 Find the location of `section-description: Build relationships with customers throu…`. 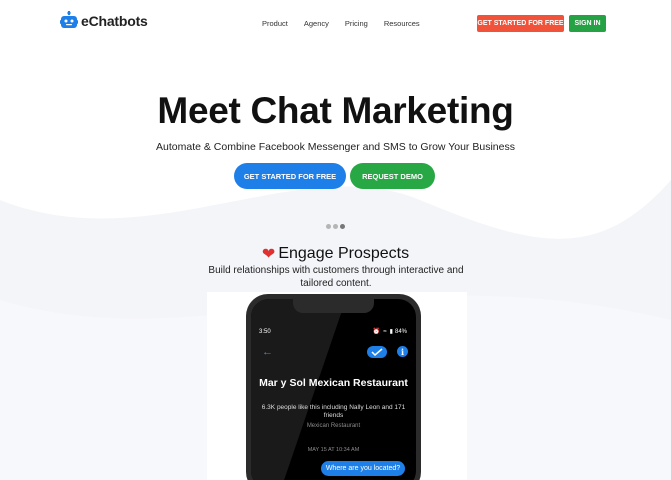

section-description: Build relationships with customers throu… is located at coordinates (336, 277).